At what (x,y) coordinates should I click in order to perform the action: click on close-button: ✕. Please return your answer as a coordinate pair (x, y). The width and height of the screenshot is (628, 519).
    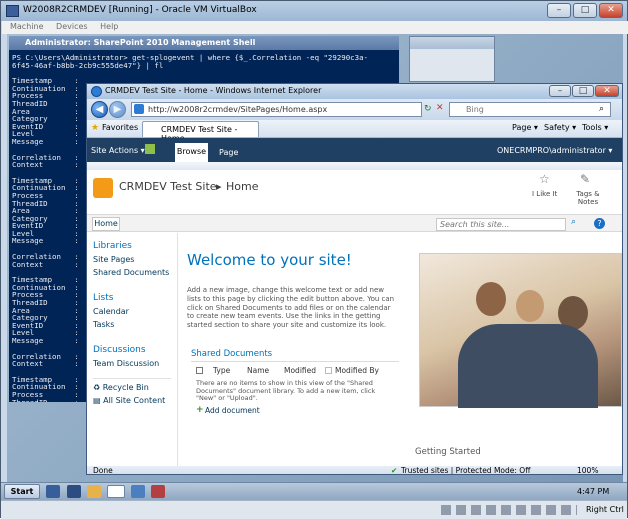
    Looking at the image, I should click on (611, 10).